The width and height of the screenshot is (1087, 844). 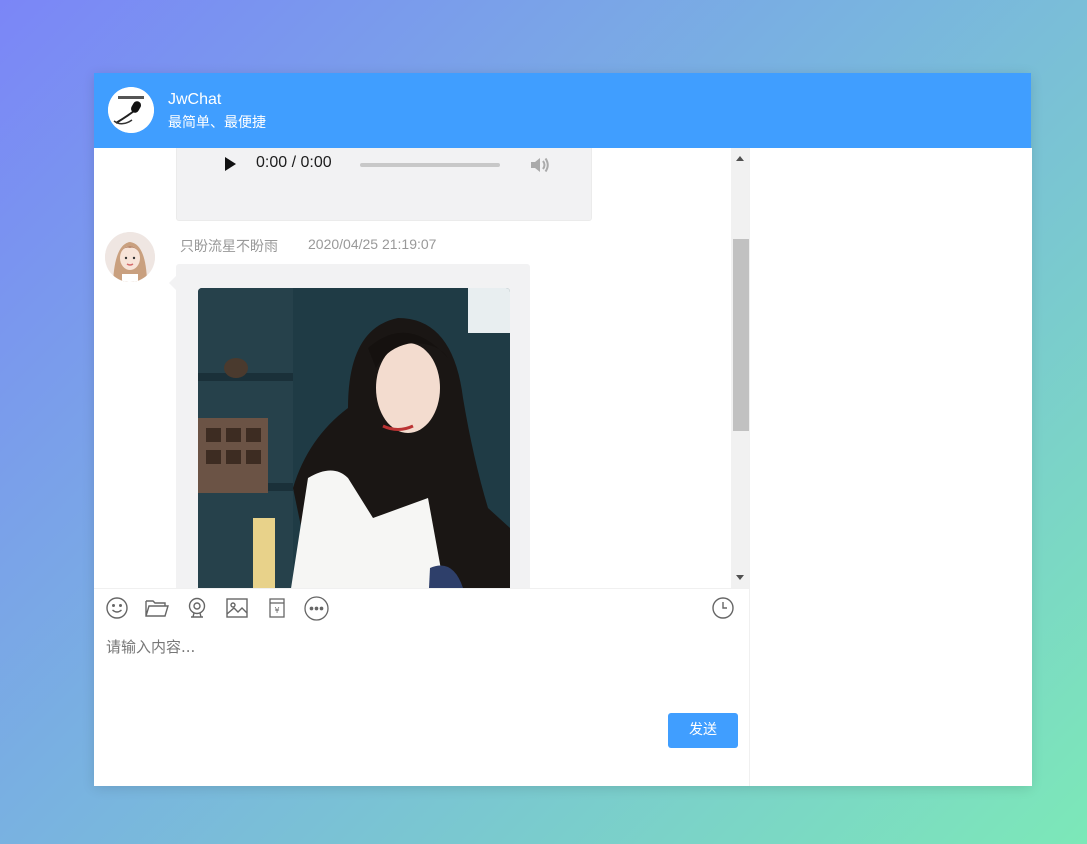 What do you see at coordinates (740, 158) in the screenshot?
I see `scroll-up-arrow-icon` at bounding box center [740, 158].